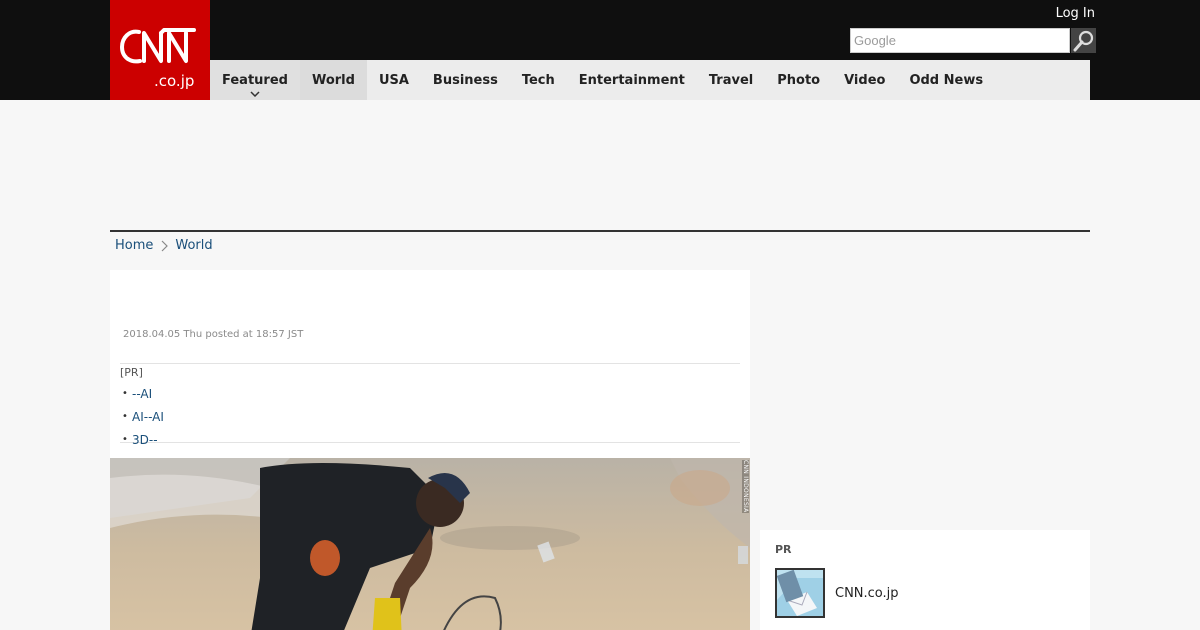 This screenshot has height=630, width=1200. I want to click on logo-domain-text: .co.jp, so click(174, 81).